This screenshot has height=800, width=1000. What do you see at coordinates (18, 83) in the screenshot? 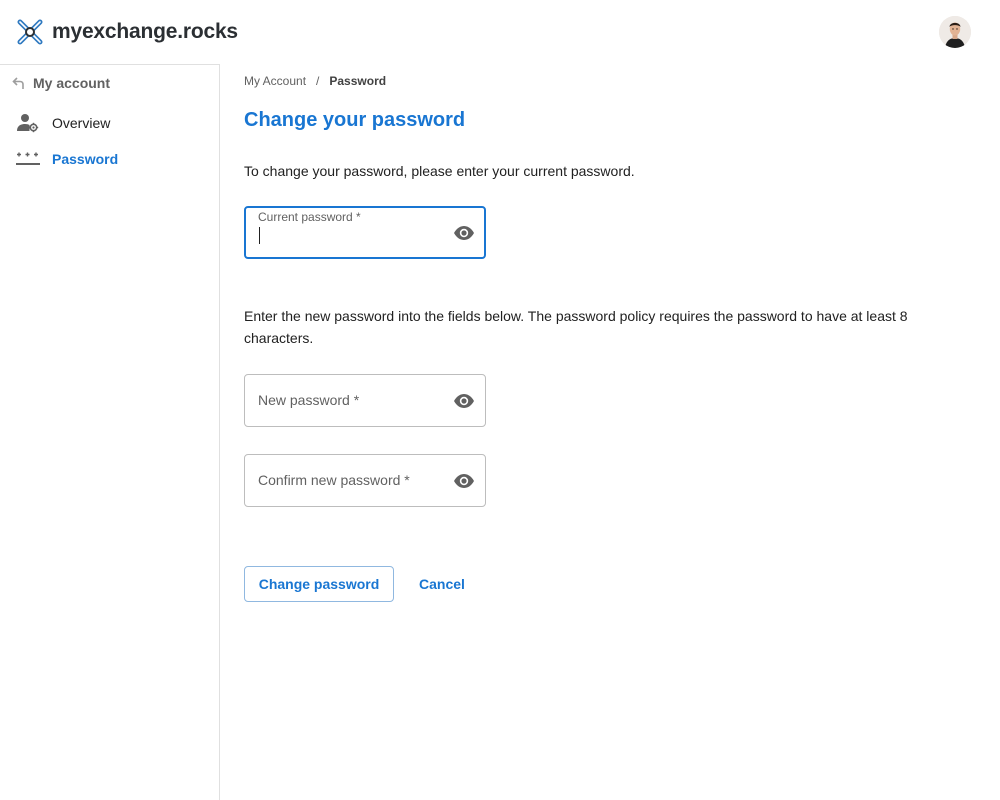
I see `back-arrow-icon` at bounding box center [18, 83].